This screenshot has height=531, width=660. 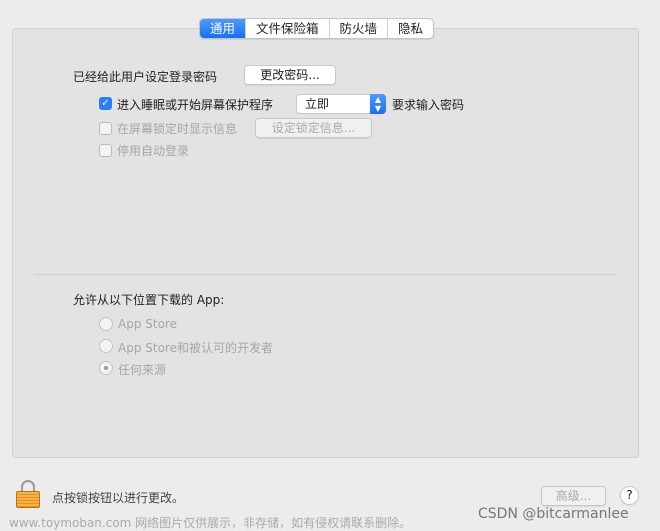 I want to click on tab-firewall: 防火墙, so click(x=359, y=28).